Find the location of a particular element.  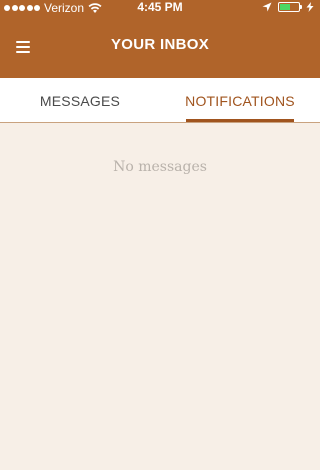

tab-messages: MESSAGES is located at coordinates (80, 100).